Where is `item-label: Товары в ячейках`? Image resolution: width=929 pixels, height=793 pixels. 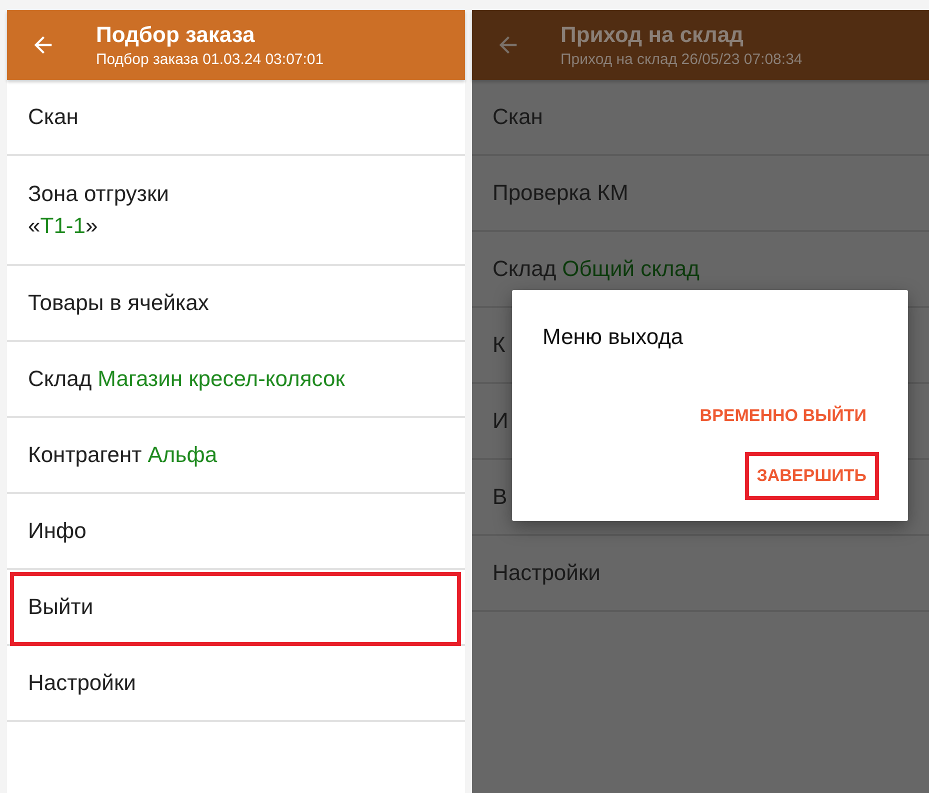 item-label: Товары в ячейках is located at coordinates (118, 303).